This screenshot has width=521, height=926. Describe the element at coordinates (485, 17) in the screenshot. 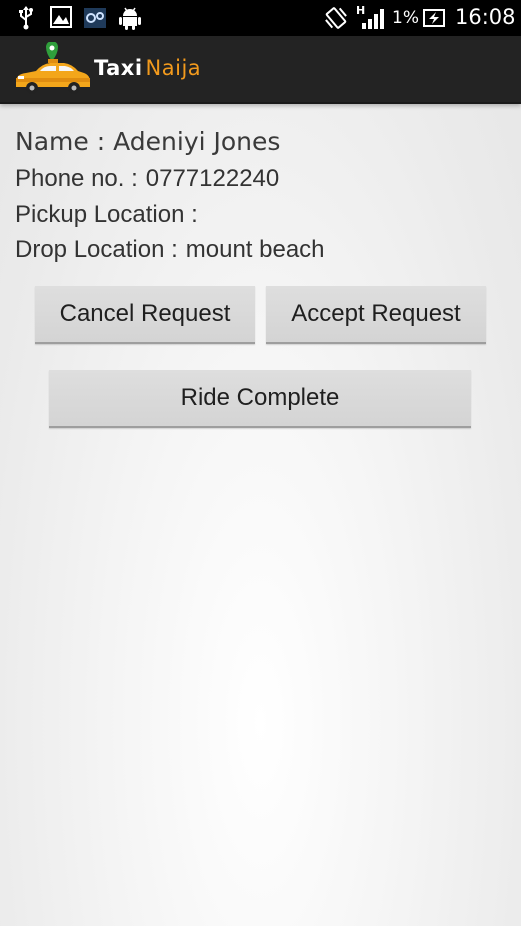

I see `clock: 16:08` at that location.